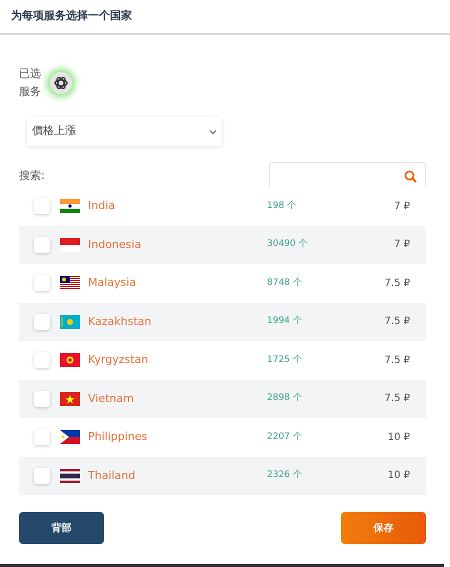 The width and height of the screenshot is (450, 567). I want to click on country-name: Indonesia, so click(115, 244).